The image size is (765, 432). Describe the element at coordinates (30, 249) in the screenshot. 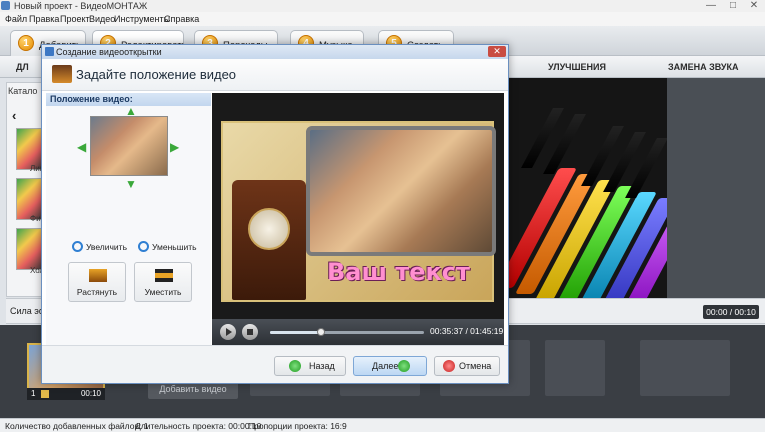

I see `effect-thumb` at that location.